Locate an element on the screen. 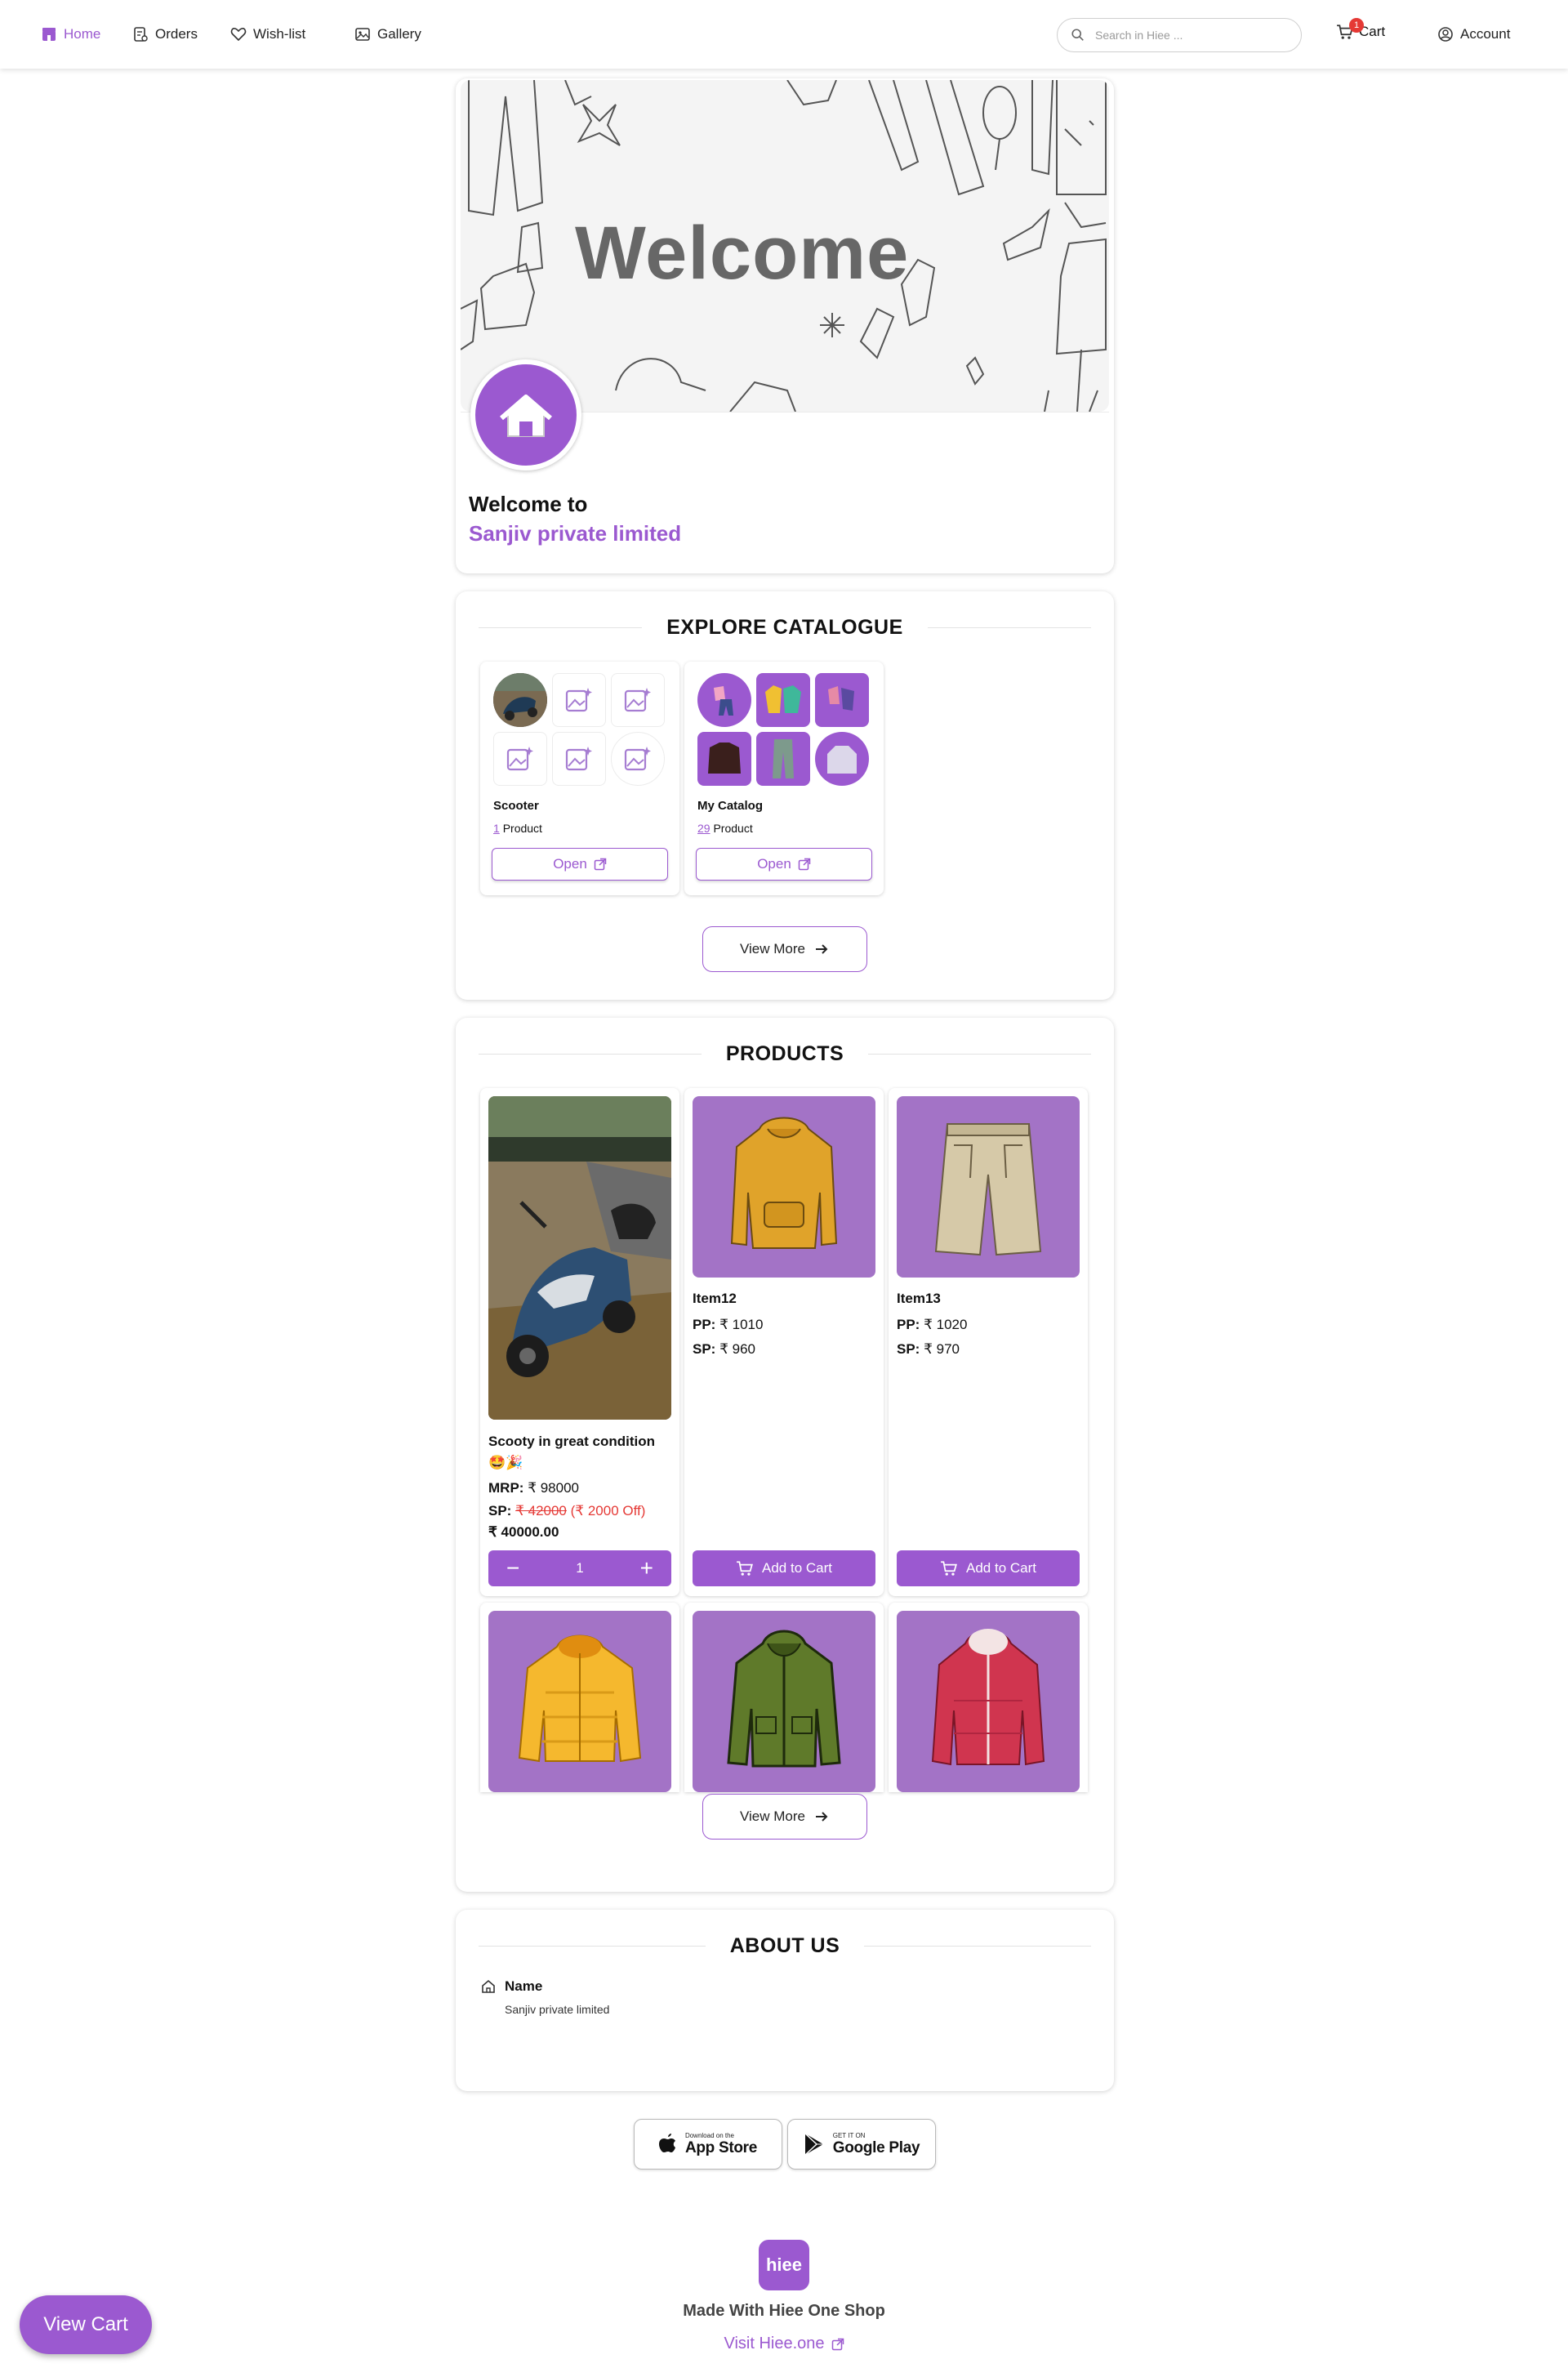  product-card: Item12 PP: ₹ 1010 SP: ₹ 960 Add to Cart is located at coordinates (784, 1342).